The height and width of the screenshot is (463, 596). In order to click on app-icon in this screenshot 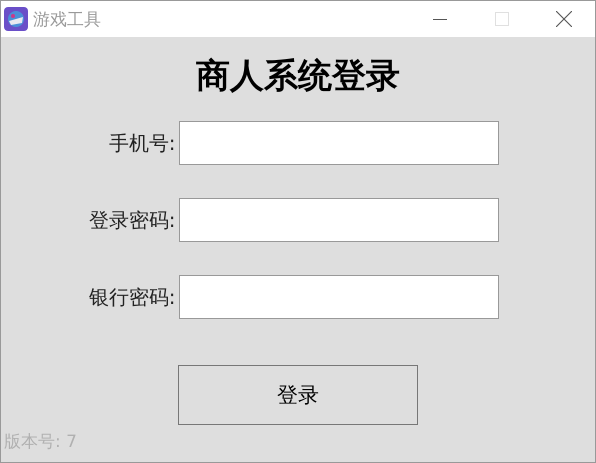, I will do `click(16, 19)`.